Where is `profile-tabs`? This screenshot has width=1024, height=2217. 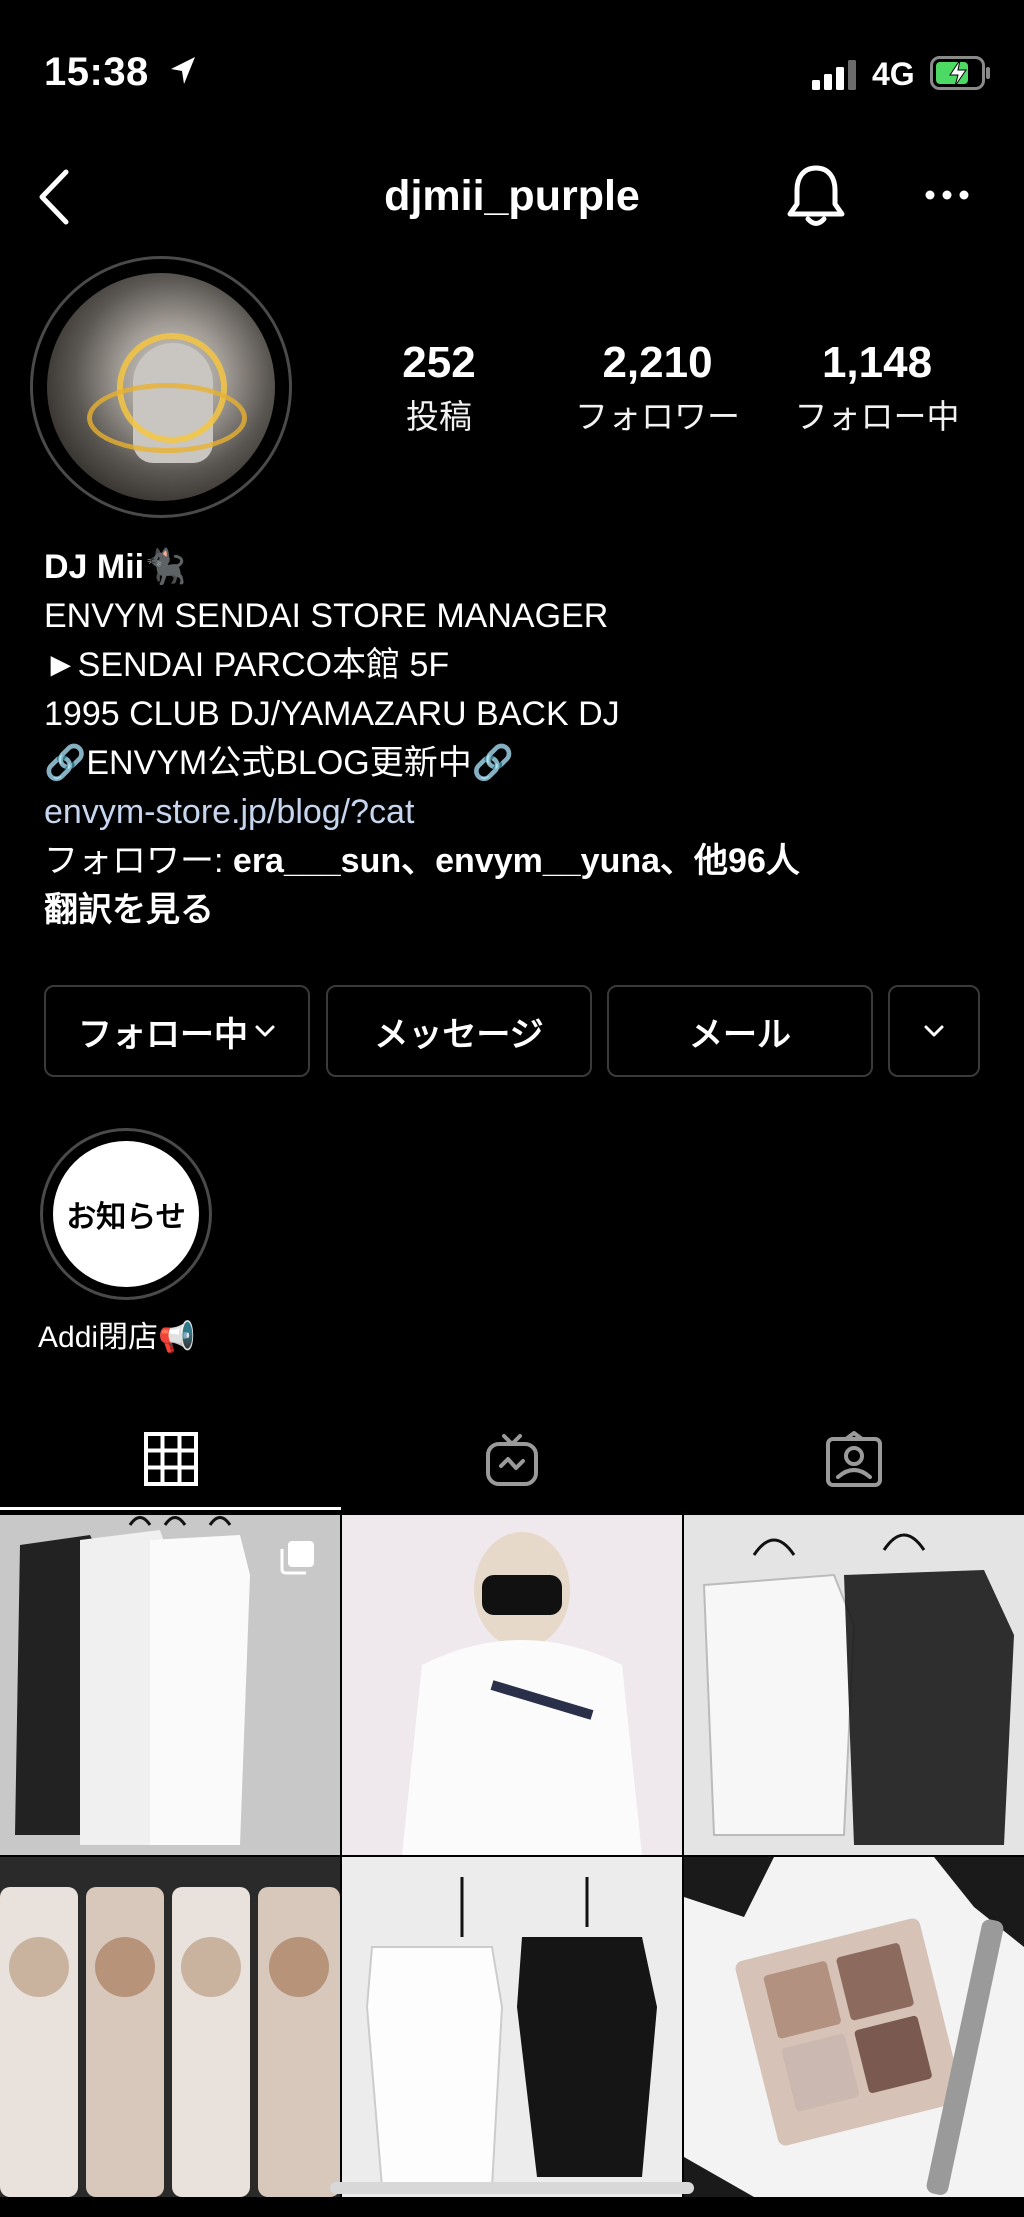
profile-tabs is located at coordinates (512, 1460).